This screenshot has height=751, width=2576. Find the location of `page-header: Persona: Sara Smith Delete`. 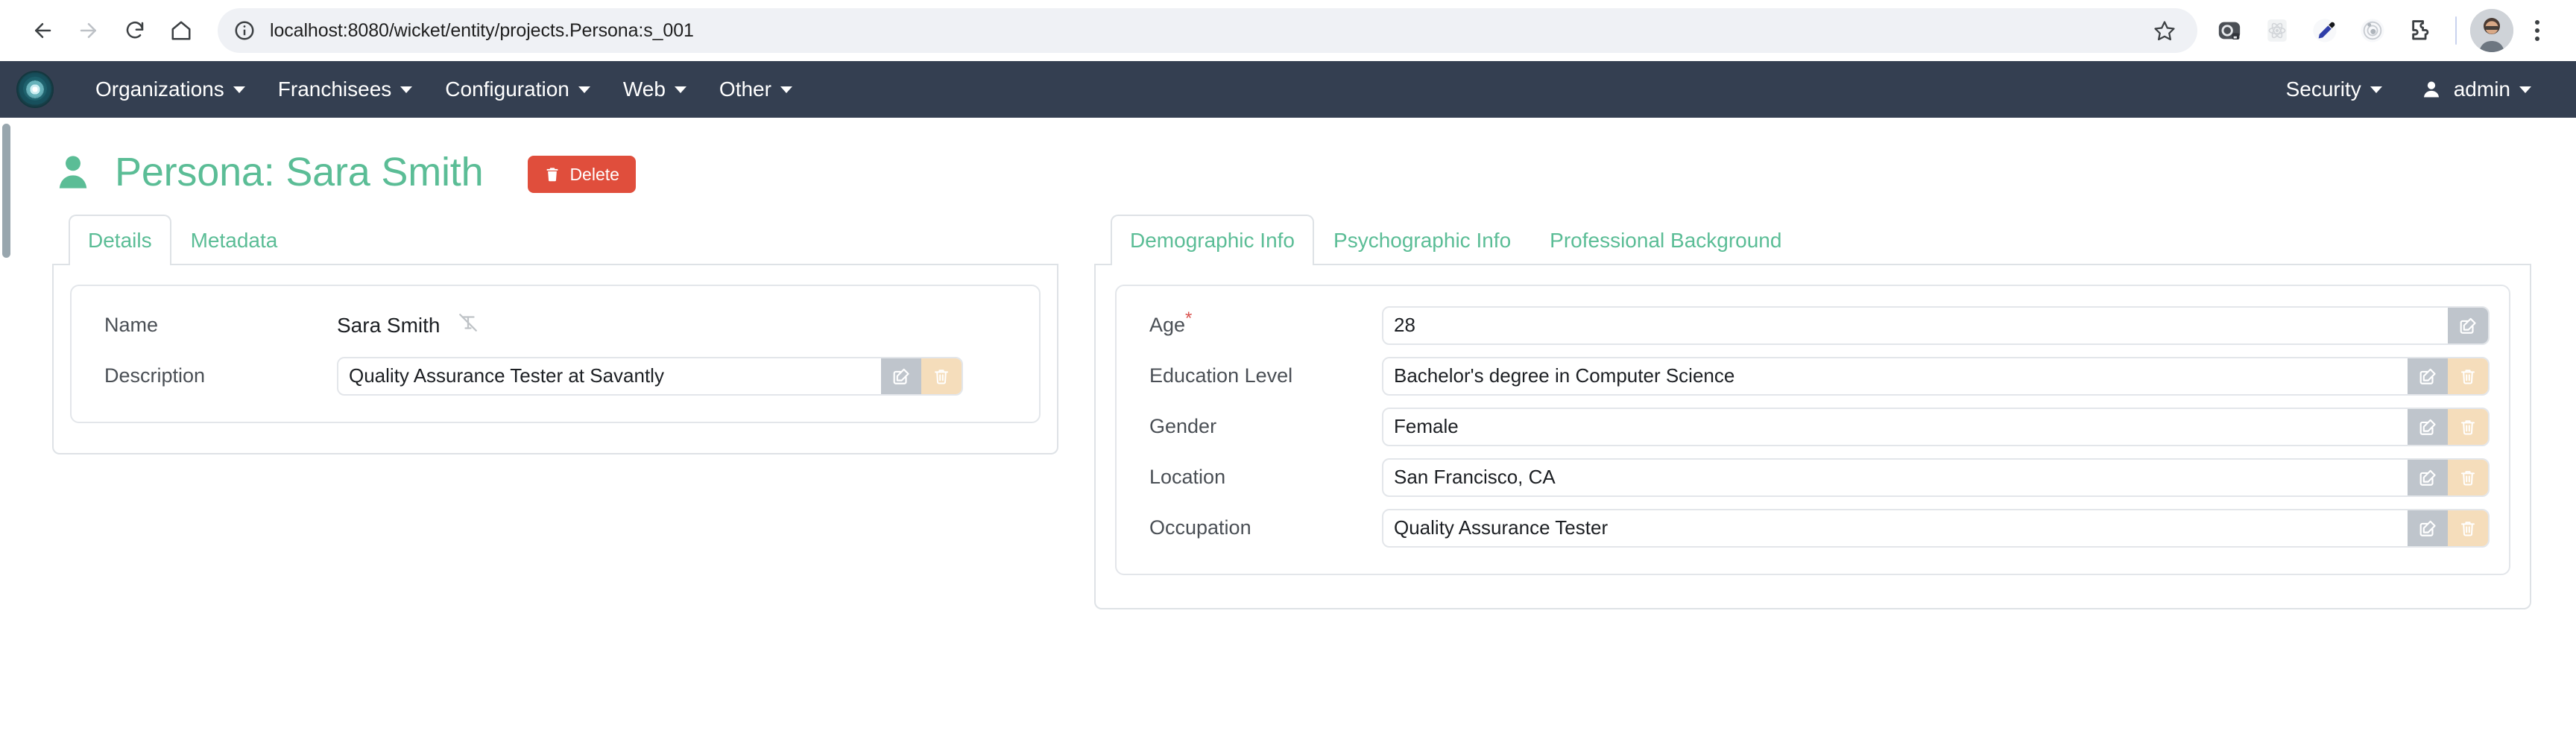

page-header: Persona: Sara Smith Delete is located at coordinates (1288, 166).